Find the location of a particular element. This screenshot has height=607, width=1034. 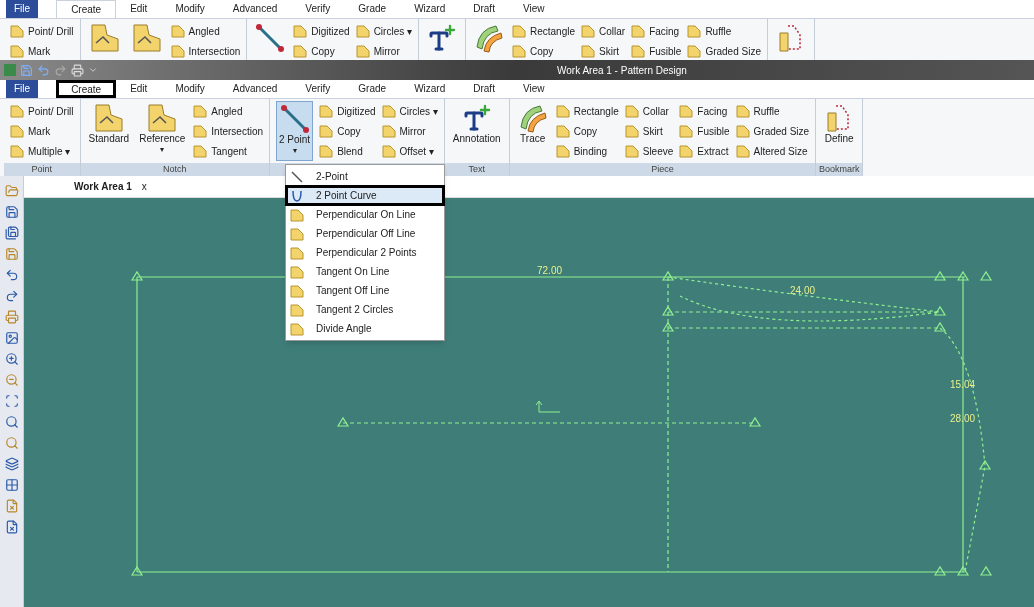

ribbon-button: Multiple ▾ is located at coordinates (42, 151).